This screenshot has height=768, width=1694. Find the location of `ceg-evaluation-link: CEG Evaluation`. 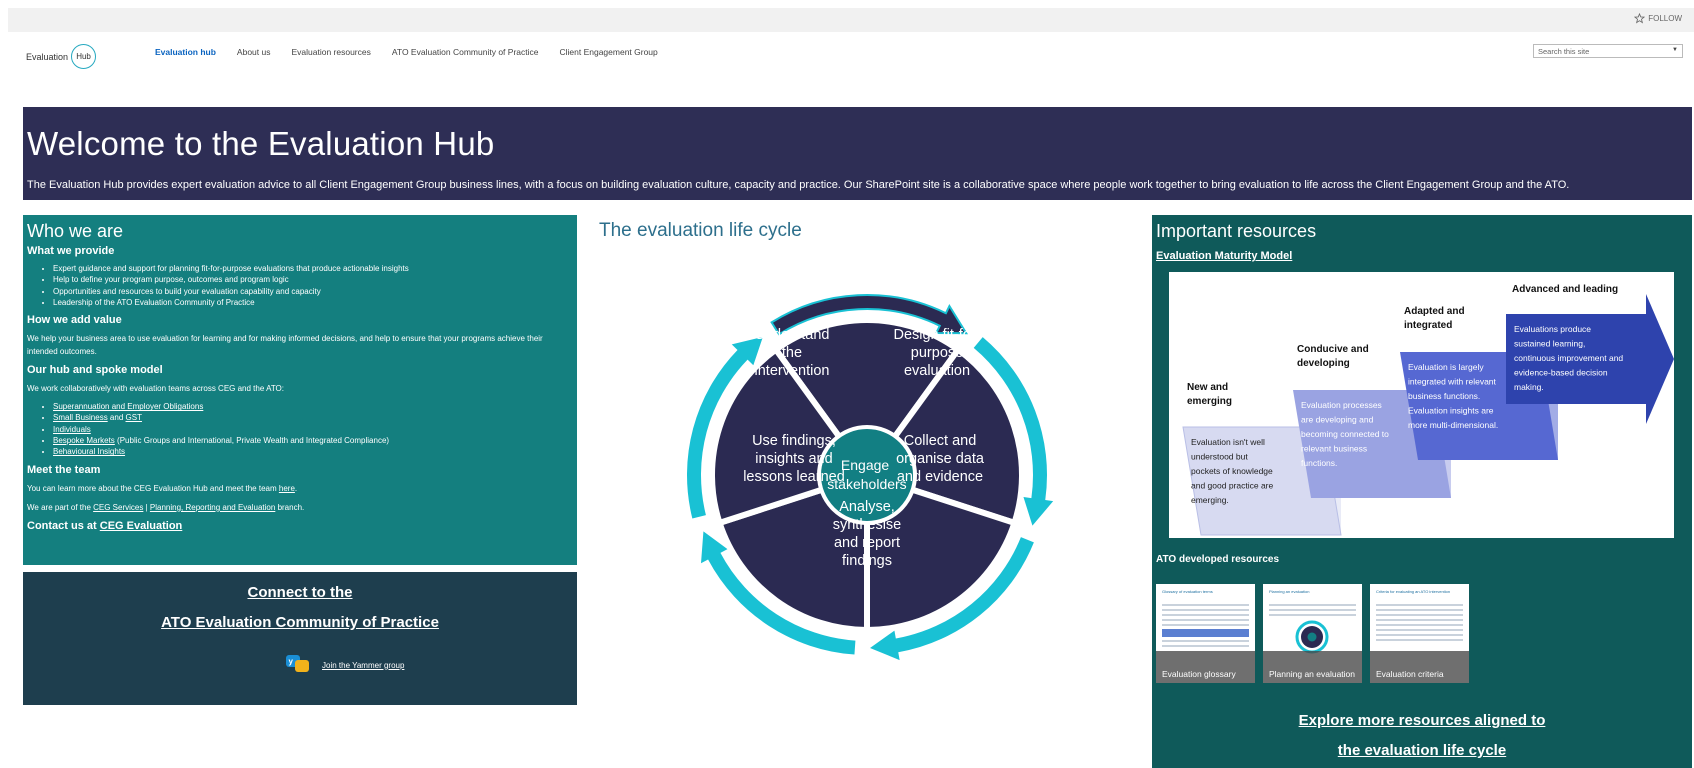

ceg-evaluation-link: CEG Evaluation is located at coordinates (141, 526).